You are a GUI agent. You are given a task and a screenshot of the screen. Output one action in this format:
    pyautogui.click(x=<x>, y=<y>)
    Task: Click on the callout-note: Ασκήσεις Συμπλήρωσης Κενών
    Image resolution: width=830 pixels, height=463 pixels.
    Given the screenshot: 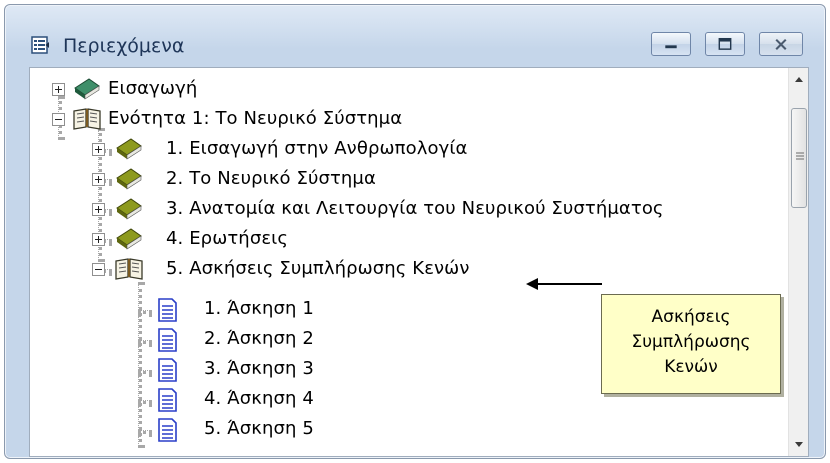 What is the action you would take?
    pyautogui.click(x=691, y=344)
    